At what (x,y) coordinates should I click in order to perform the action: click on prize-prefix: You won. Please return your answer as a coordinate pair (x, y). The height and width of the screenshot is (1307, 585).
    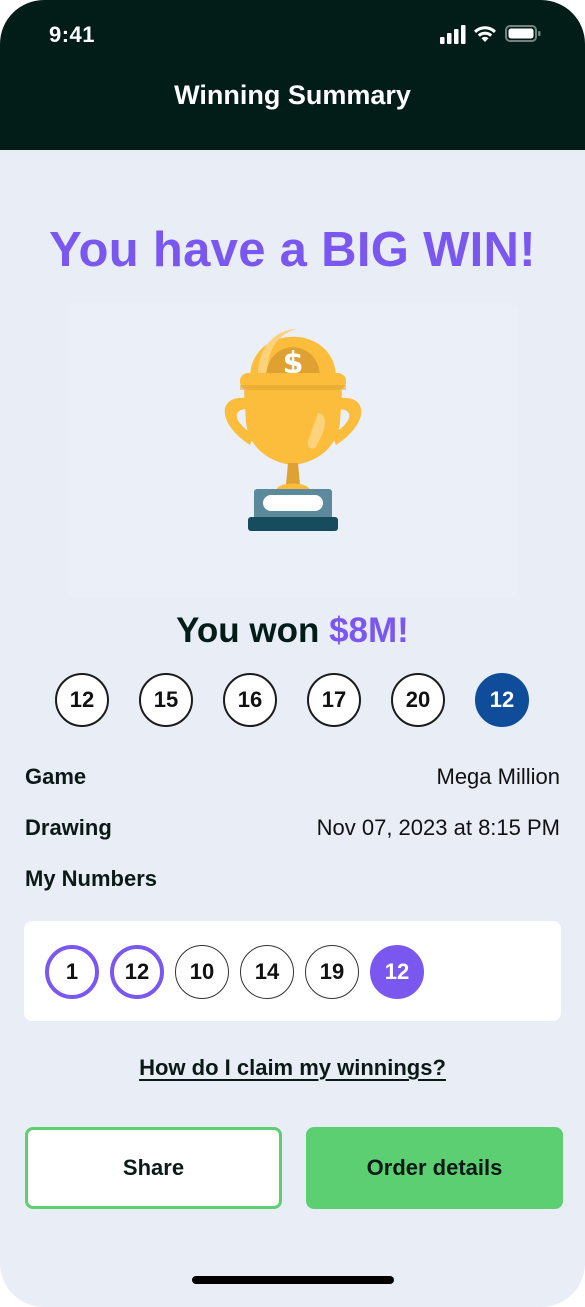
    Looking at the image, I should click on (253, 630).